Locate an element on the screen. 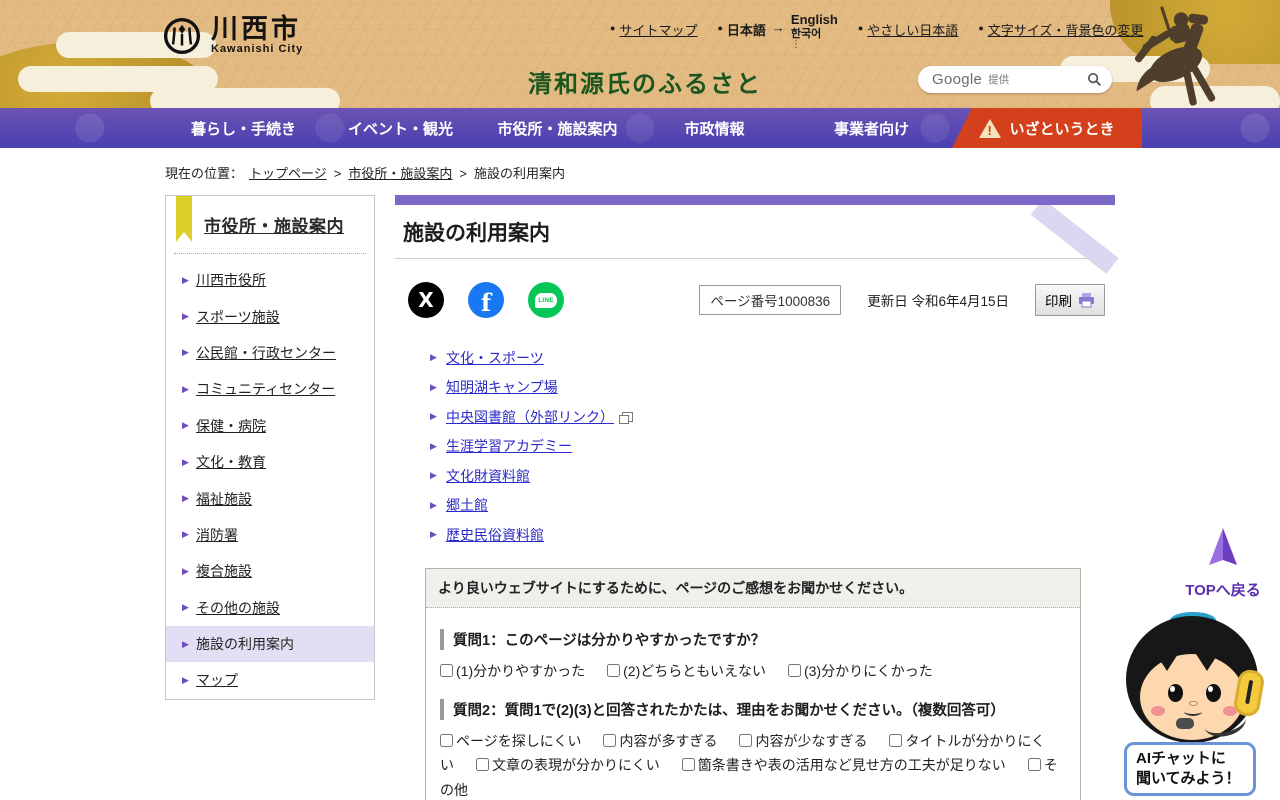  facility-link-item-5: ▶ 郷土館 is located at coordinates (531, 506).